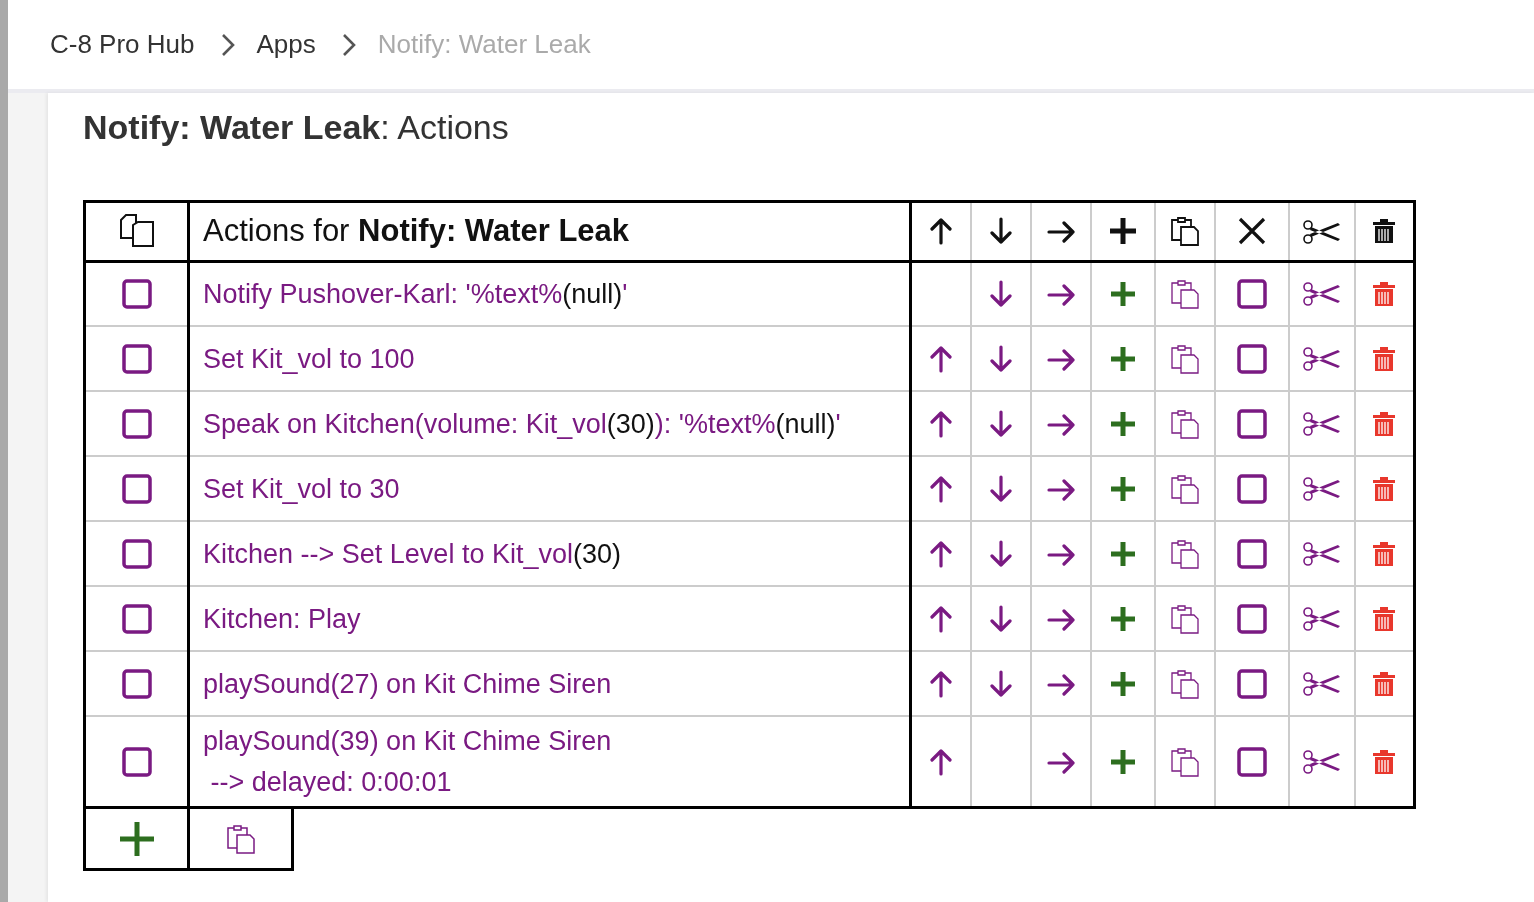 The image size is (1534, 902). I want to click on breadcrumb-link: C-8 Pro Hub, so click(122, 44).